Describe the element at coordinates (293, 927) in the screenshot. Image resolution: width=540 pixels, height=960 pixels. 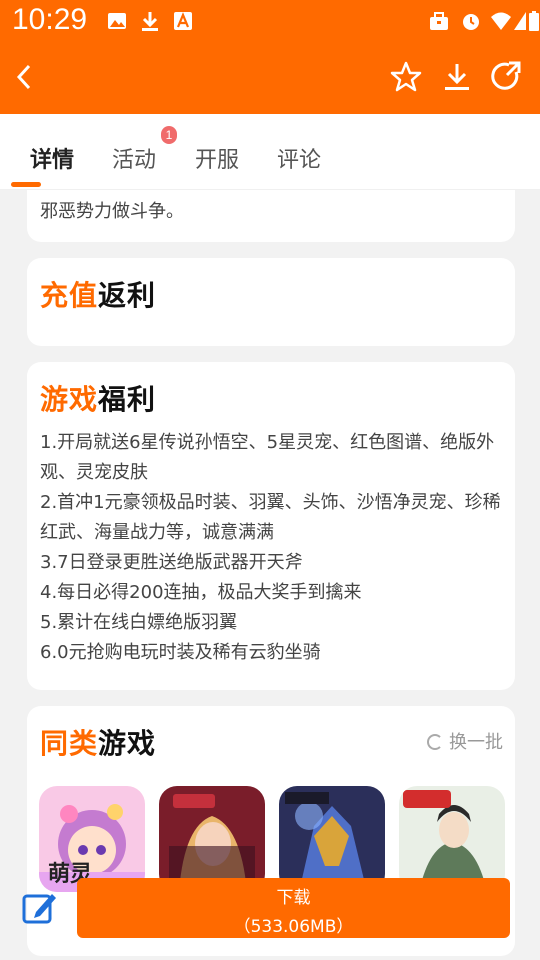
I see `download-size: （533.06MB）` at that location.